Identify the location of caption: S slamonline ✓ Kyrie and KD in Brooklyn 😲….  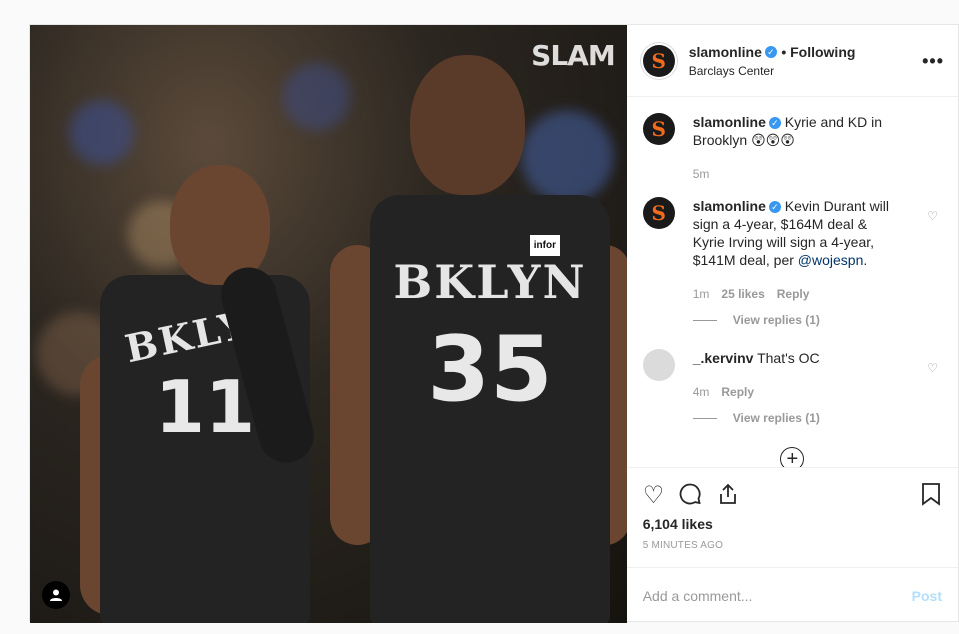
(792, 148).